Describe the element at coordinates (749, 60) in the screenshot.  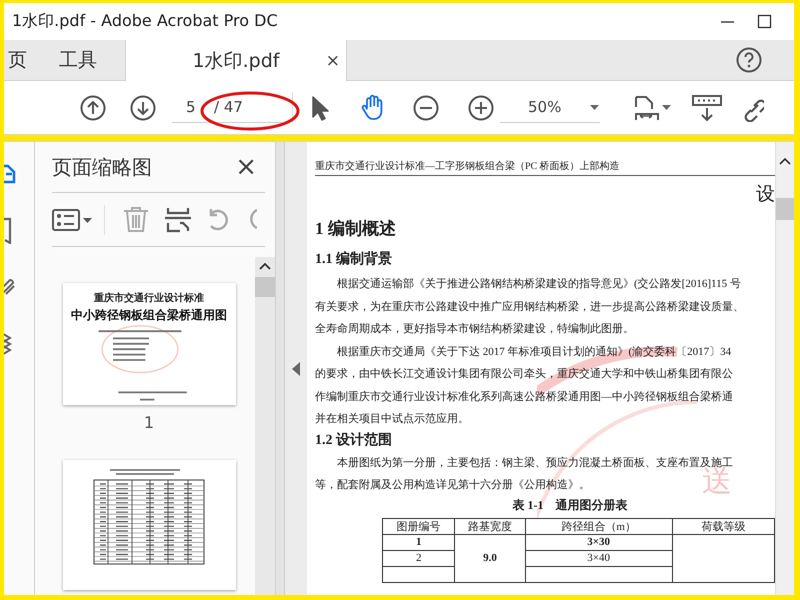
I see `help-icon` at that location.